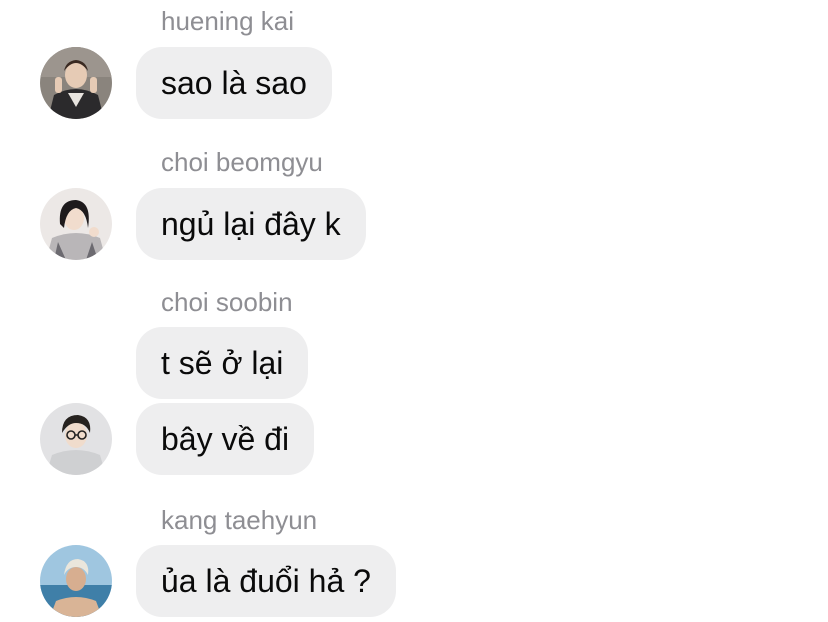 This screenshot has height=622, width=828. What do you see at coordinates (227, 302) in the screenshot?
I see `sender-name: choi soobin` at bounding box center [227, 302].